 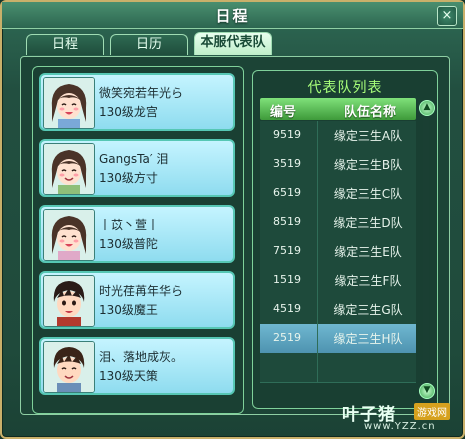 I want to click on table-row-empty, so click(x=338, y=368).